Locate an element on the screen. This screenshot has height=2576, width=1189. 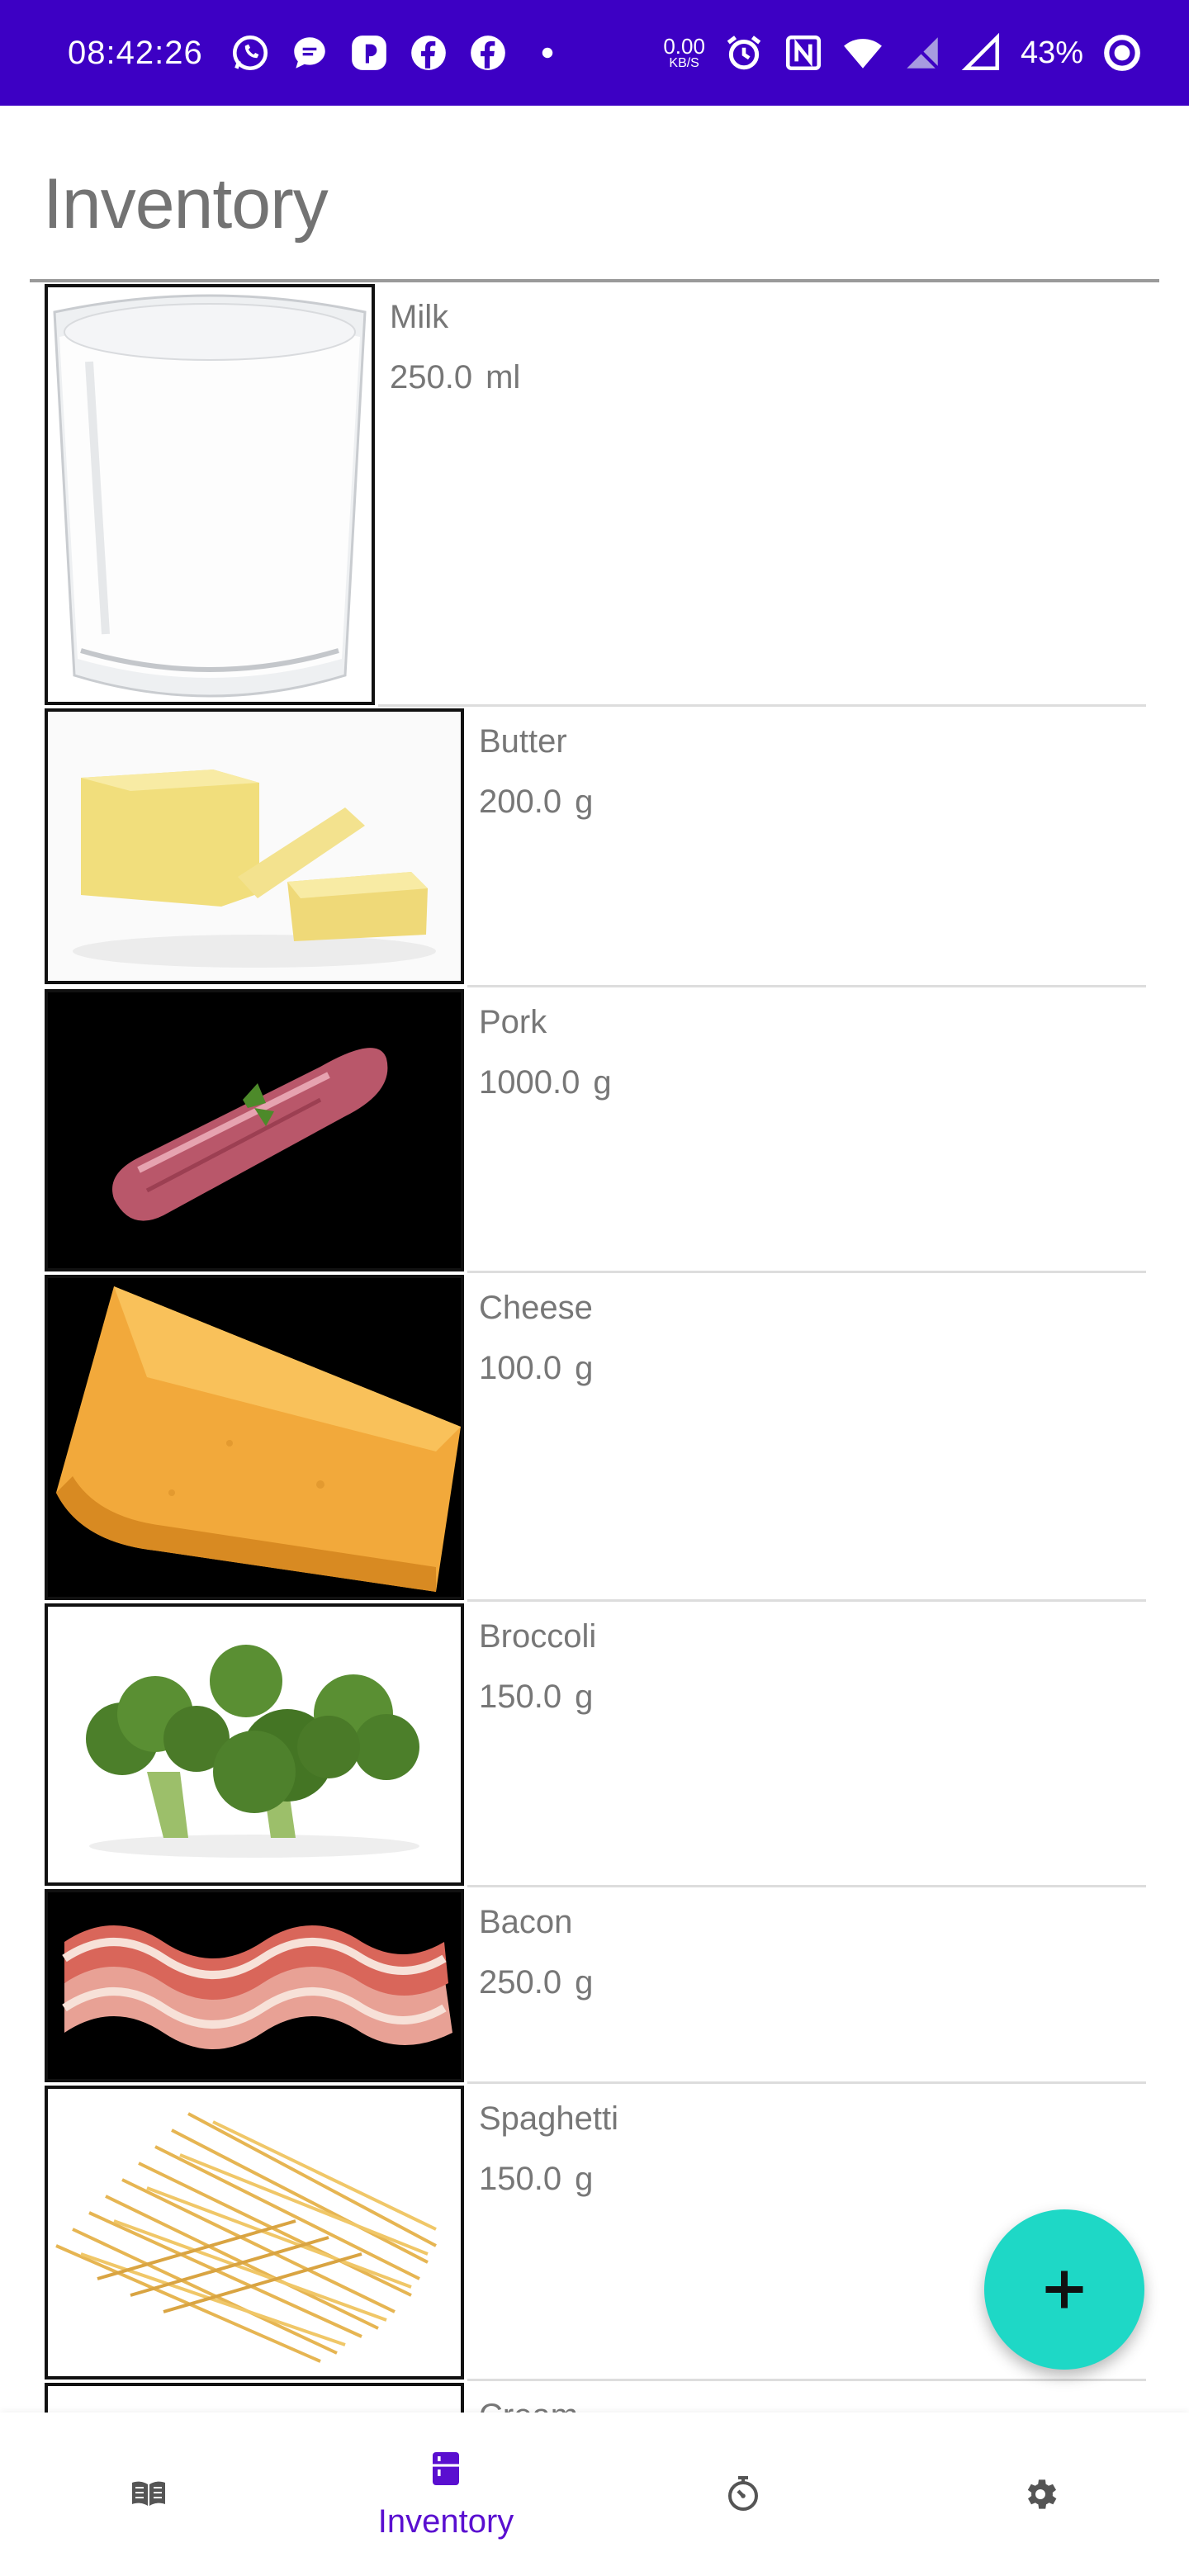
item-name: Broccoli is located at coordinates (538, 1636).